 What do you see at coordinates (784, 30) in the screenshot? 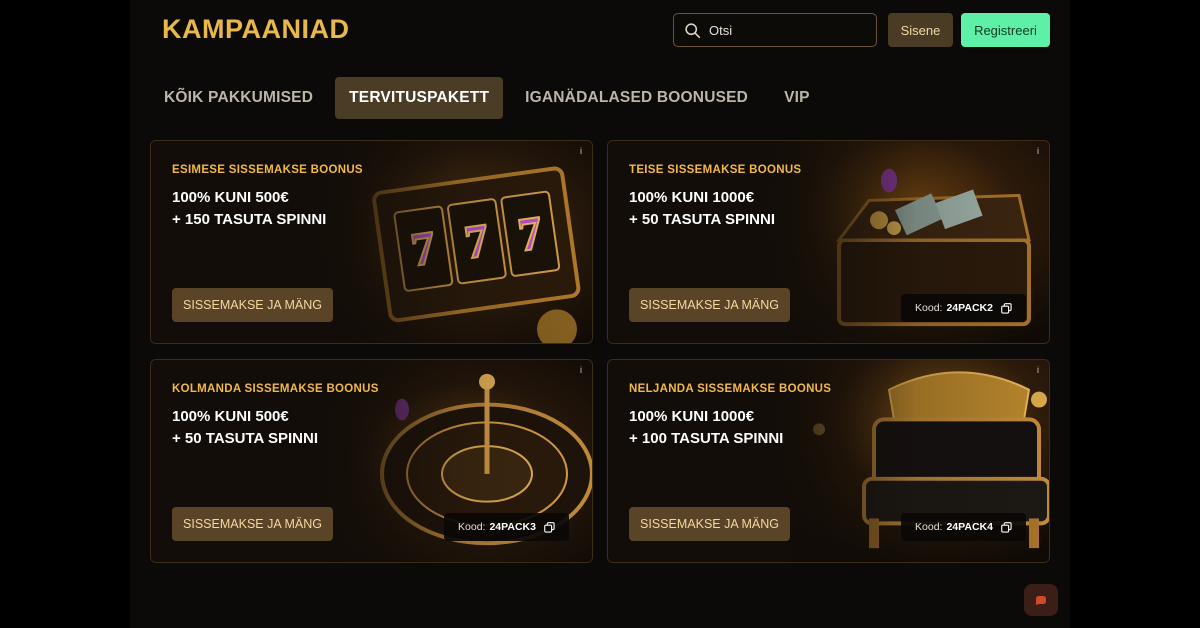
I see `search-input` at bounding box center [784, 30].